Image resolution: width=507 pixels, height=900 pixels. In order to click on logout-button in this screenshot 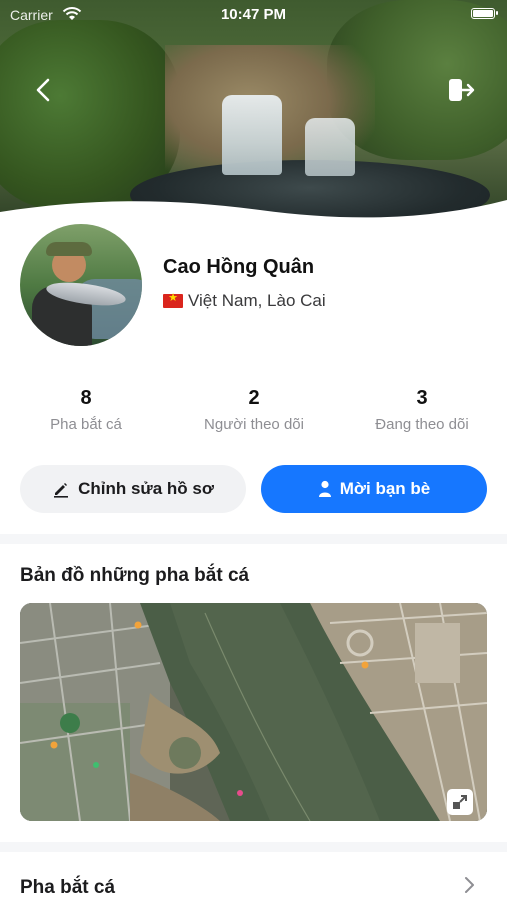, I will do `click(461, 90)`.